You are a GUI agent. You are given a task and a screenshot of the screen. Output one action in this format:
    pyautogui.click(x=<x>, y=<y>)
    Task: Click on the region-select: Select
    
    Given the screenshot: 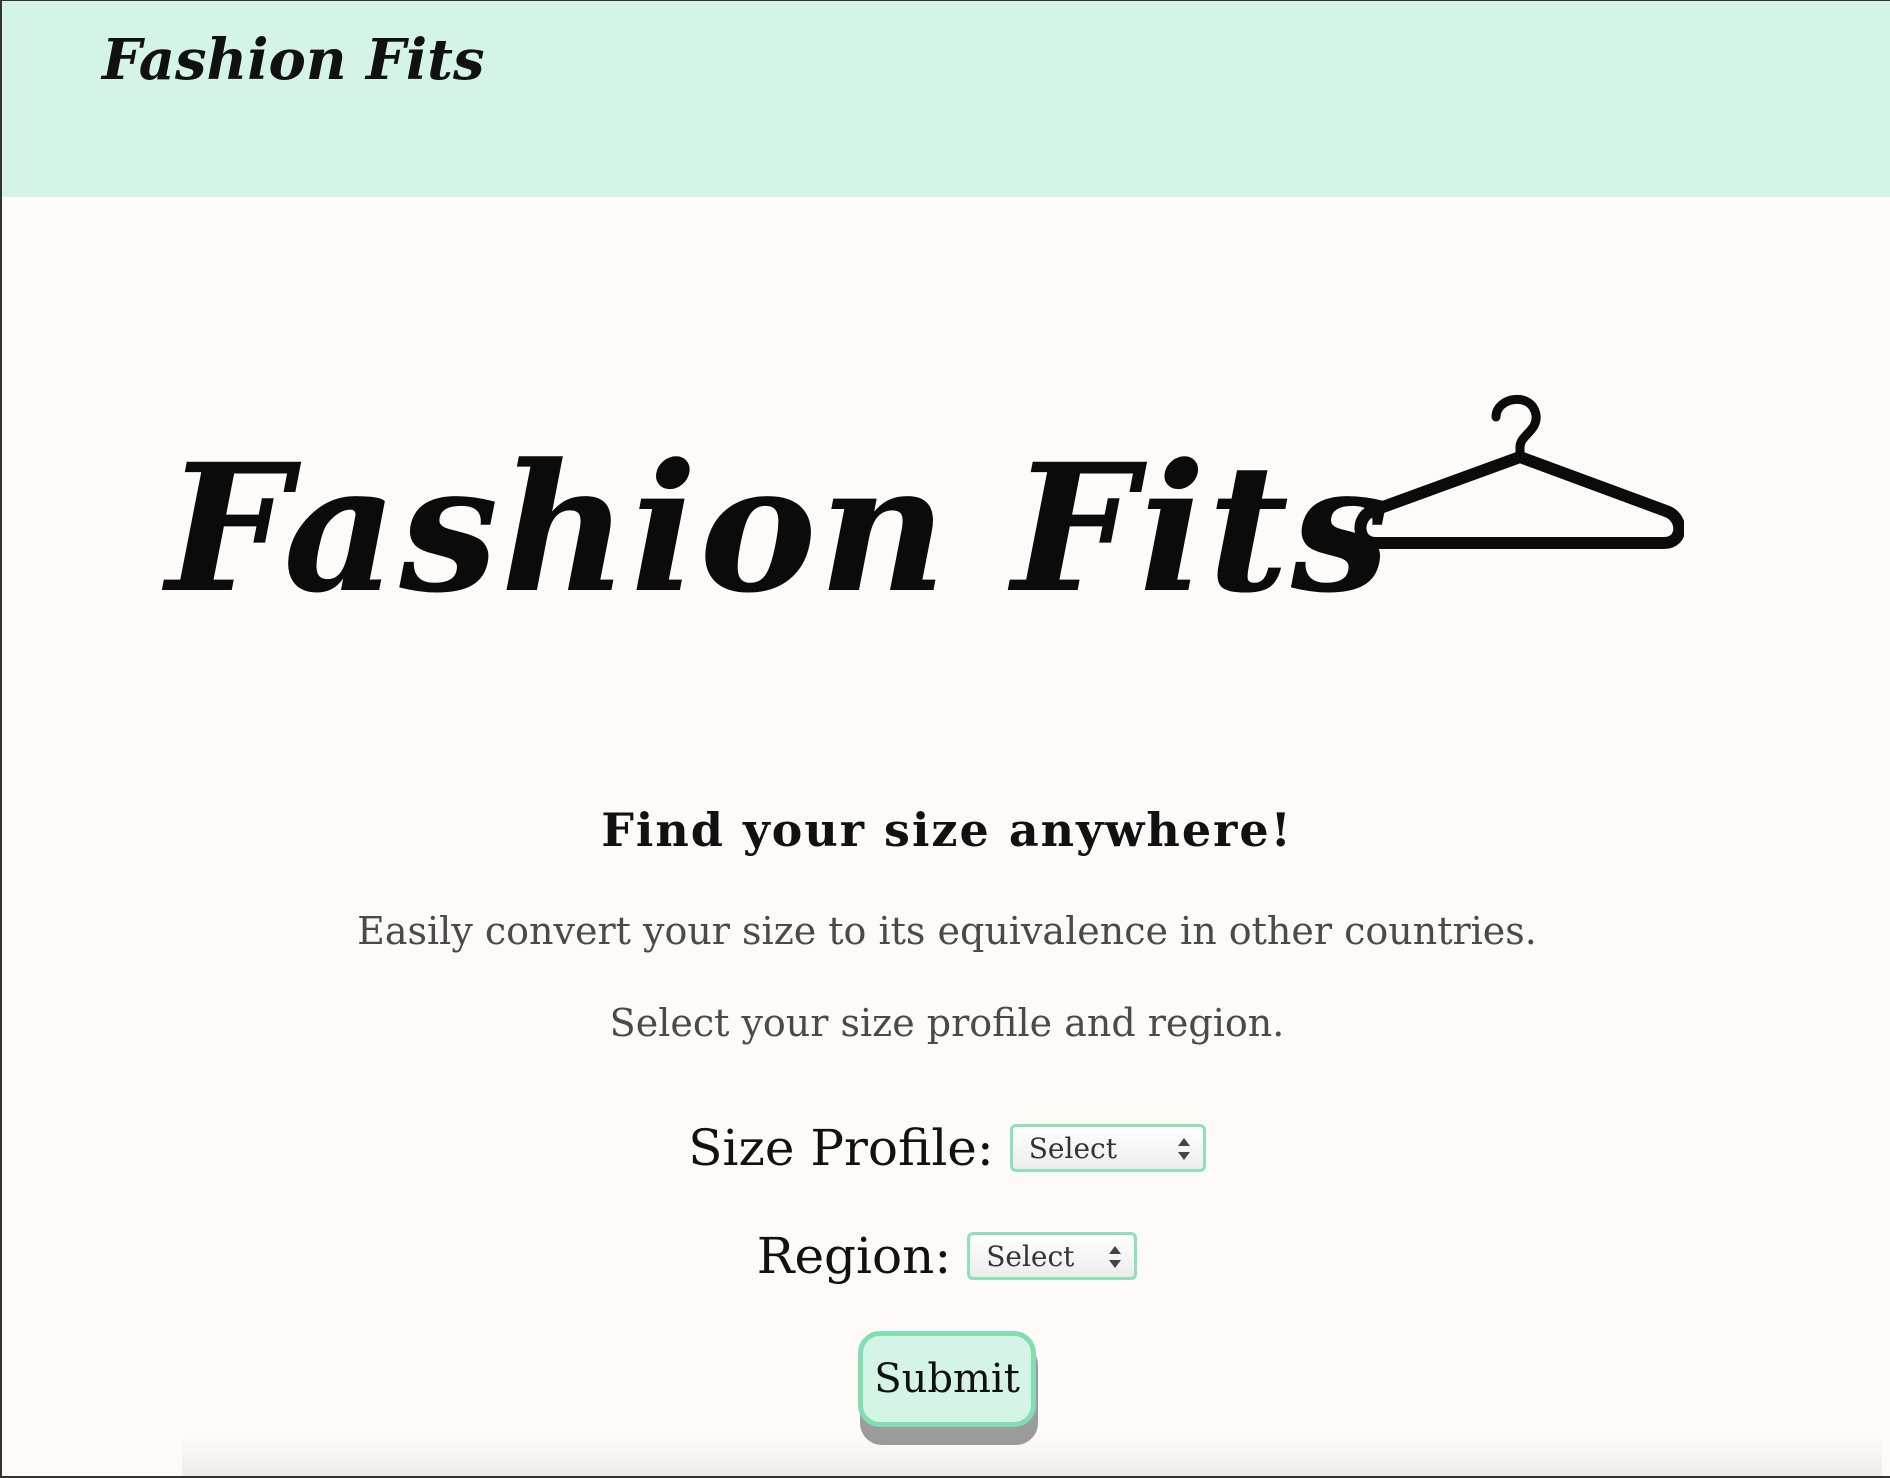 What is the action you would take?
    pyautogui.click(x=1052, y=1256)
    